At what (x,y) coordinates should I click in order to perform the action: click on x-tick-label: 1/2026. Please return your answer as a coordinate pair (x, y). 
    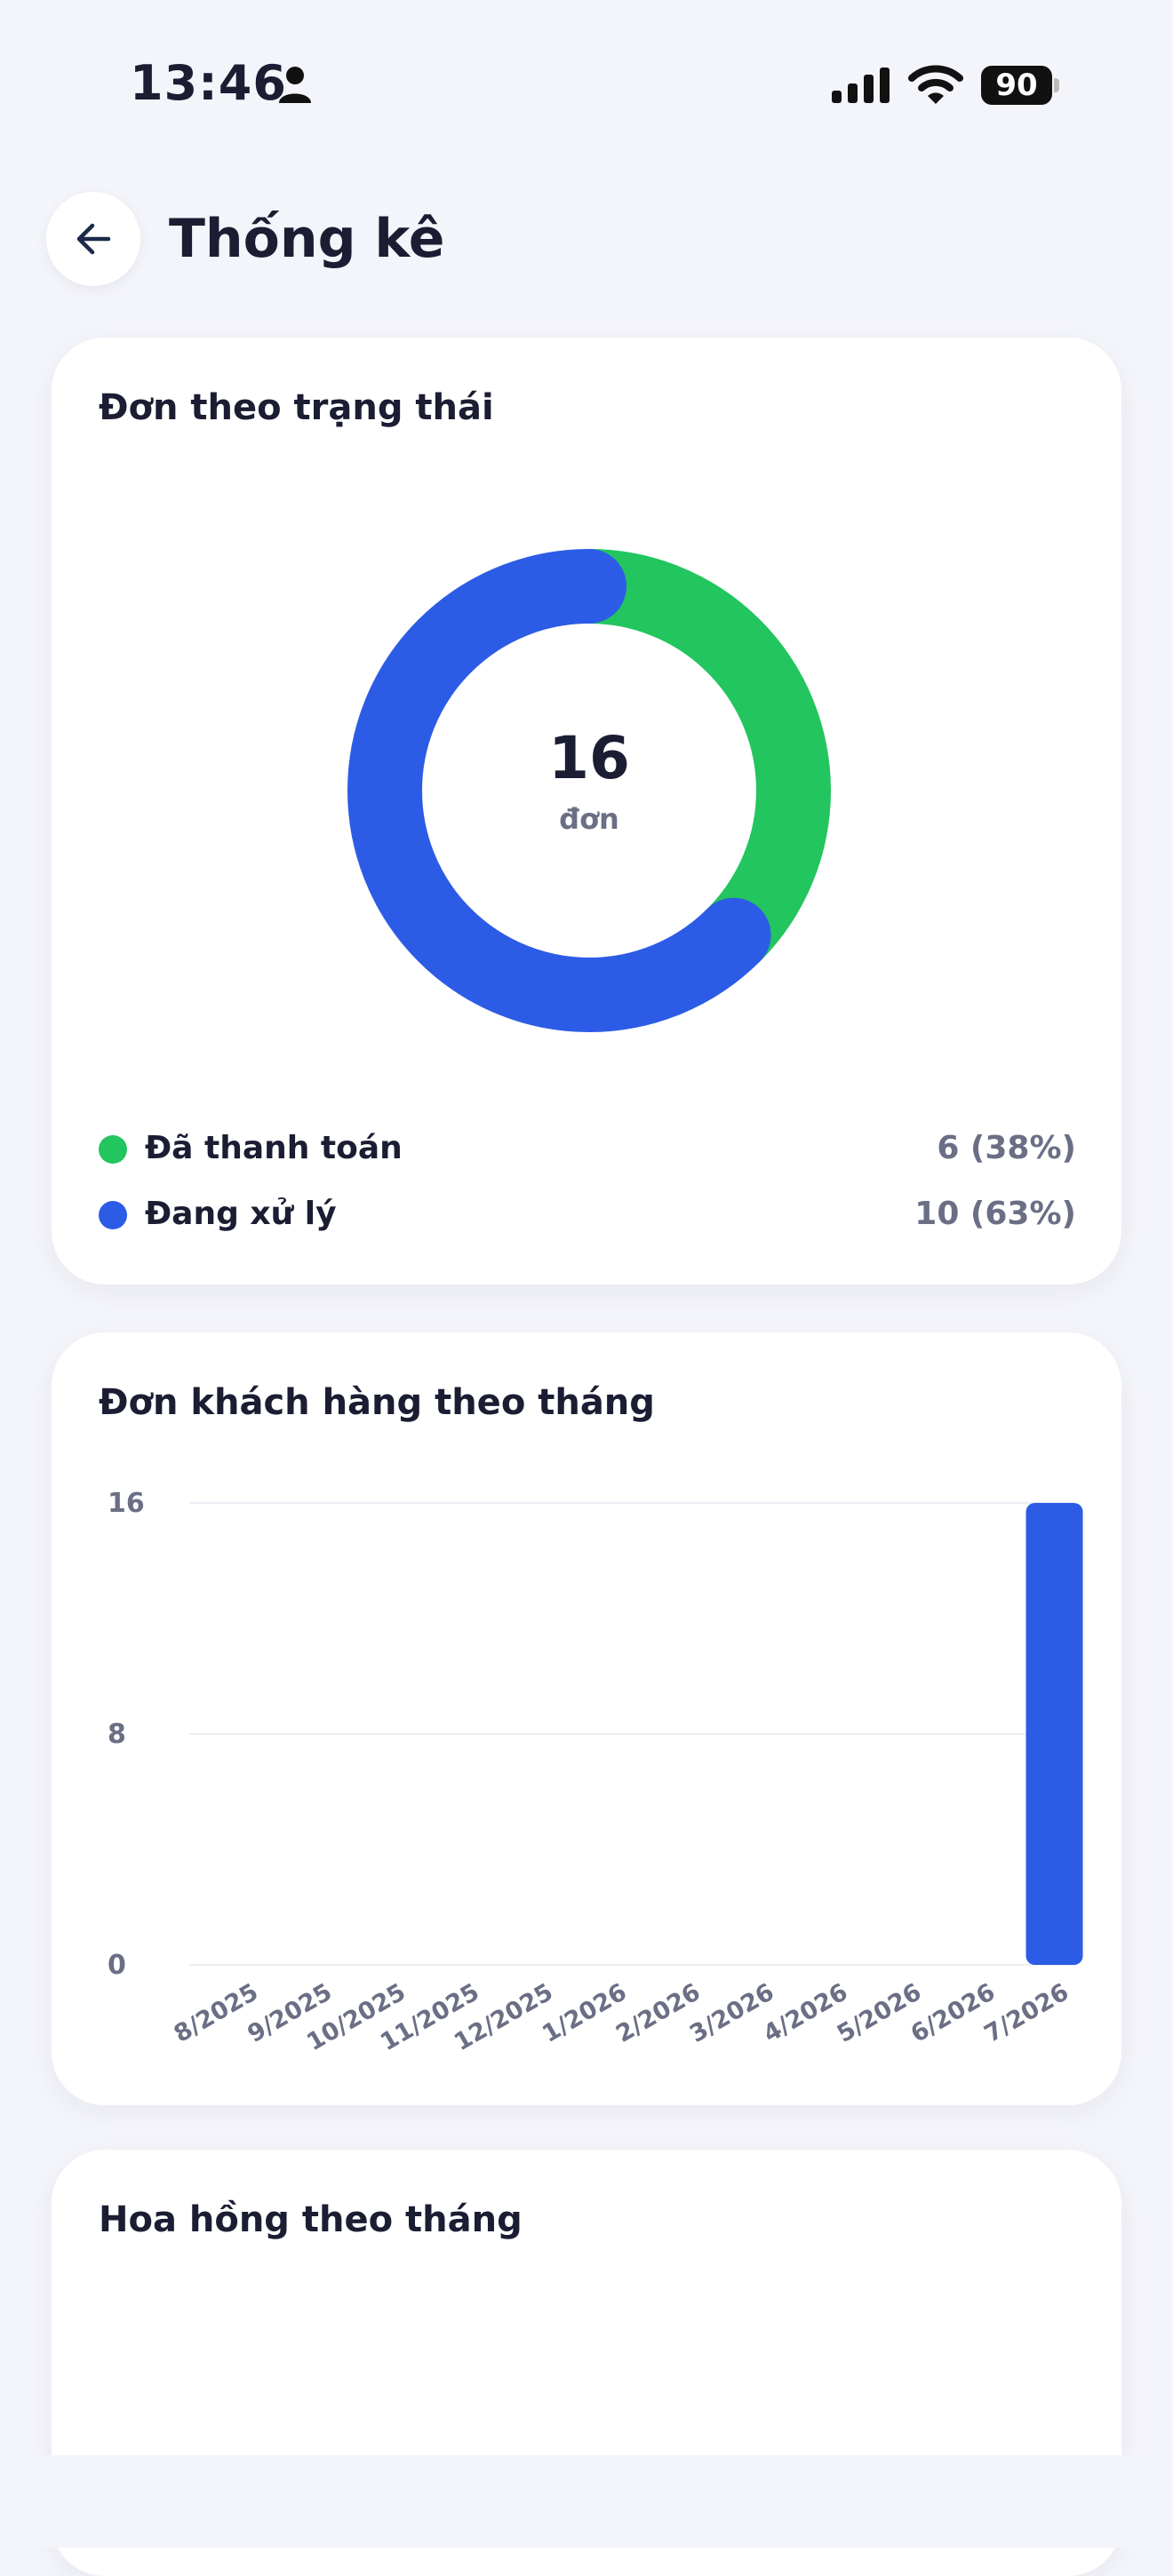
    Looking at the image, I should click on (584, 2013).